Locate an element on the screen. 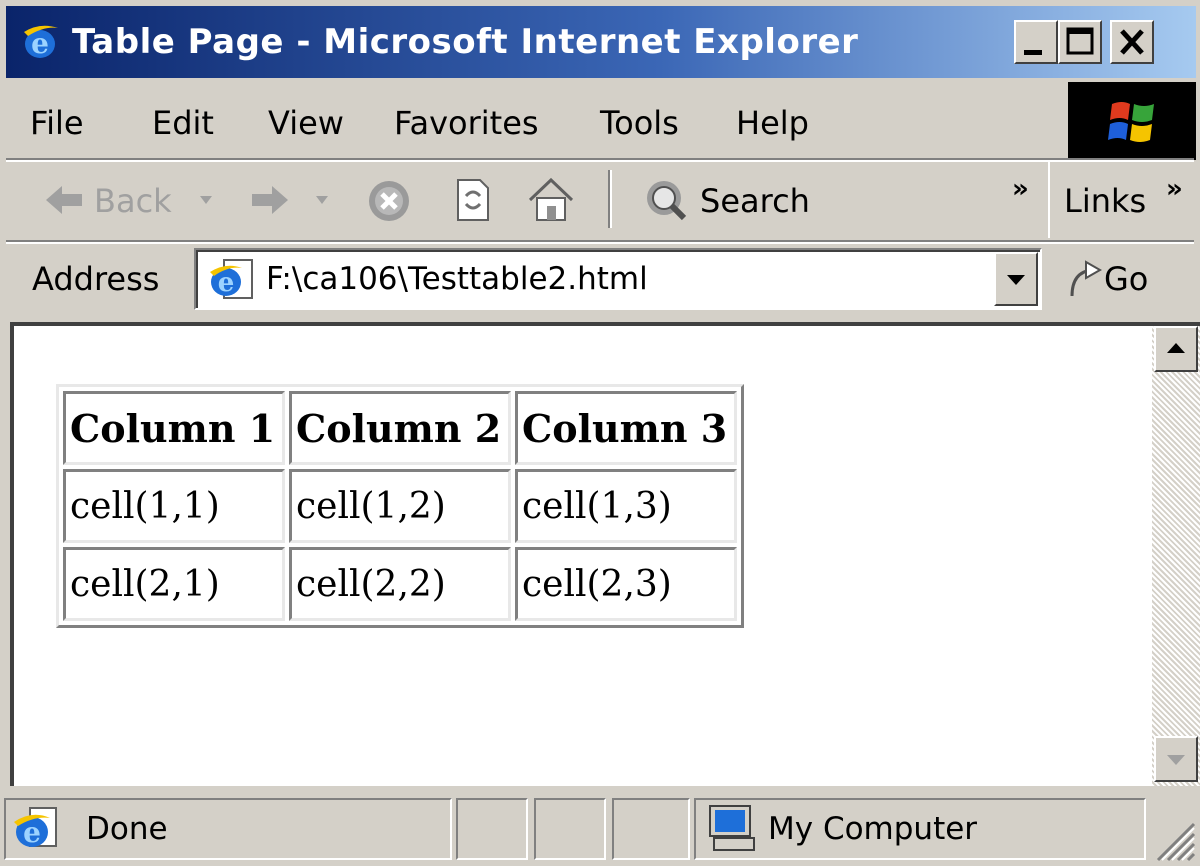 The width and height of the screenshot is (1200, 866). menu-edit: Edit is located at coordinates (183, 123).